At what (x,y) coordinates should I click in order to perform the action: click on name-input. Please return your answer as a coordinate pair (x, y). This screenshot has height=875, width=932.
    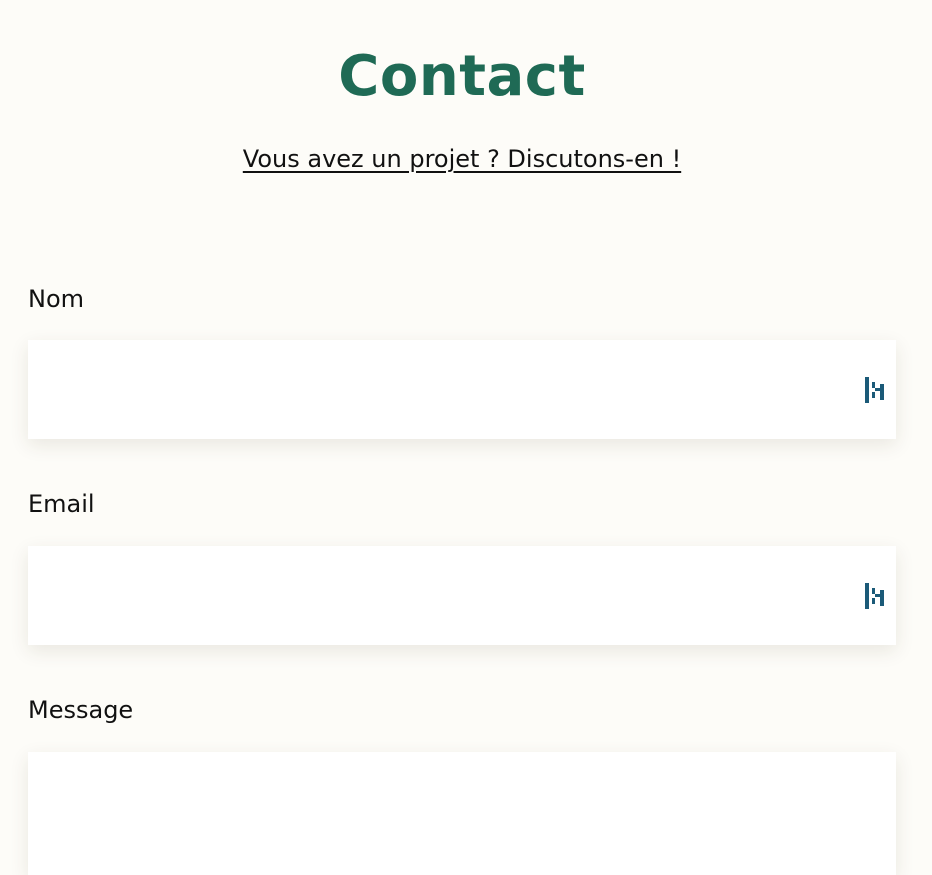
    Looking at the image, I should click on (462, 389).